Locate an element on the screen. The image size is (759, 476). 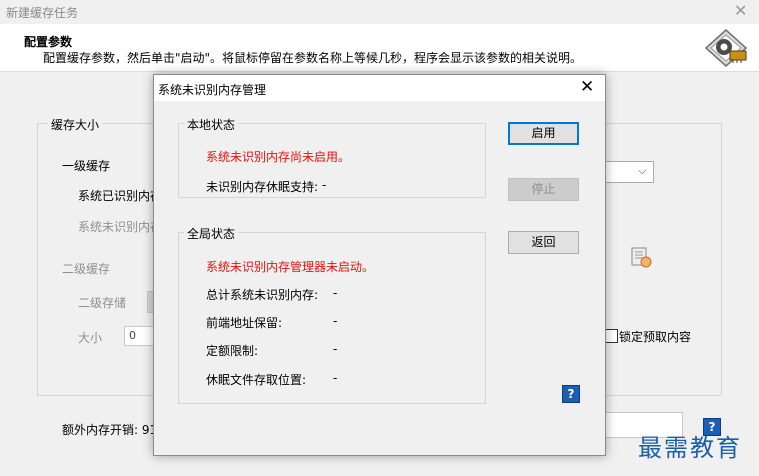
window-close-button: ✕ is located at coordinates (740, 10).